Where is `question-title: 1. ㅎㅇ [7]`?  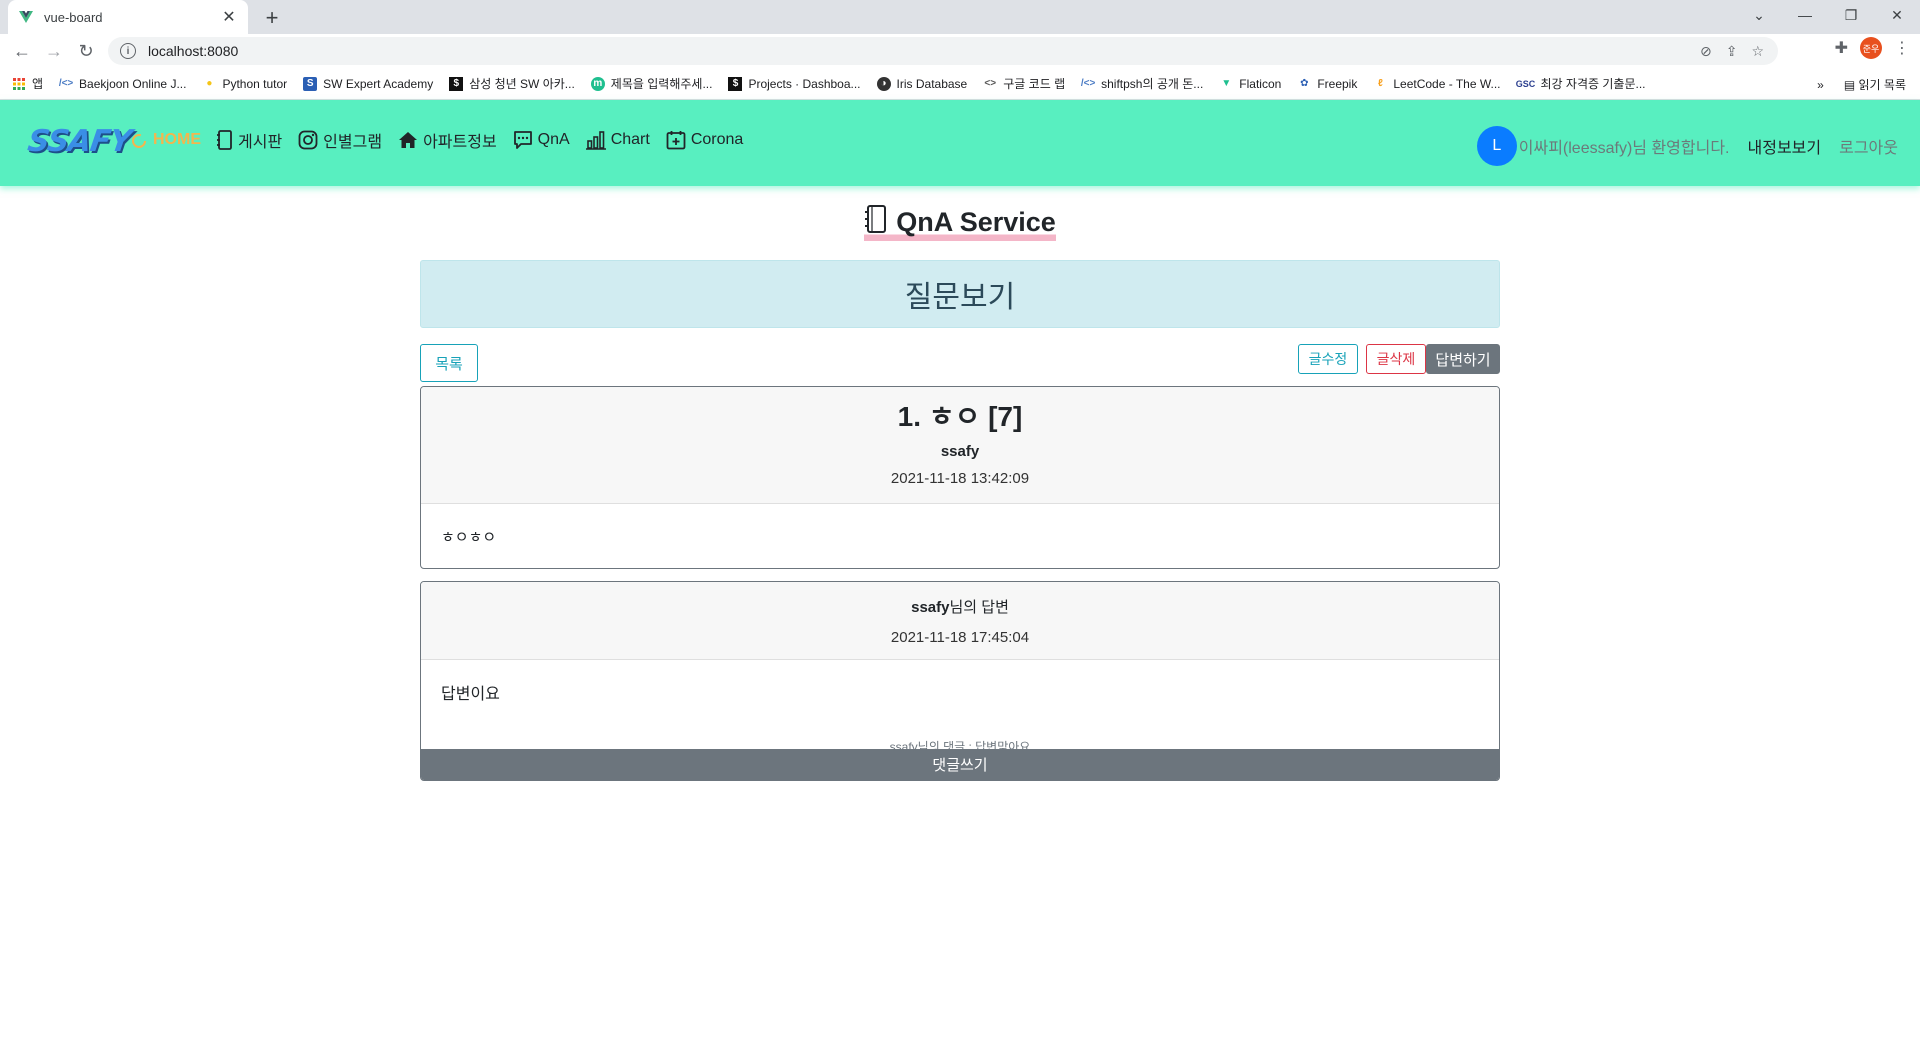 question-title: 1. ㅎㅇ [7] is located at coordinates (960, 416).